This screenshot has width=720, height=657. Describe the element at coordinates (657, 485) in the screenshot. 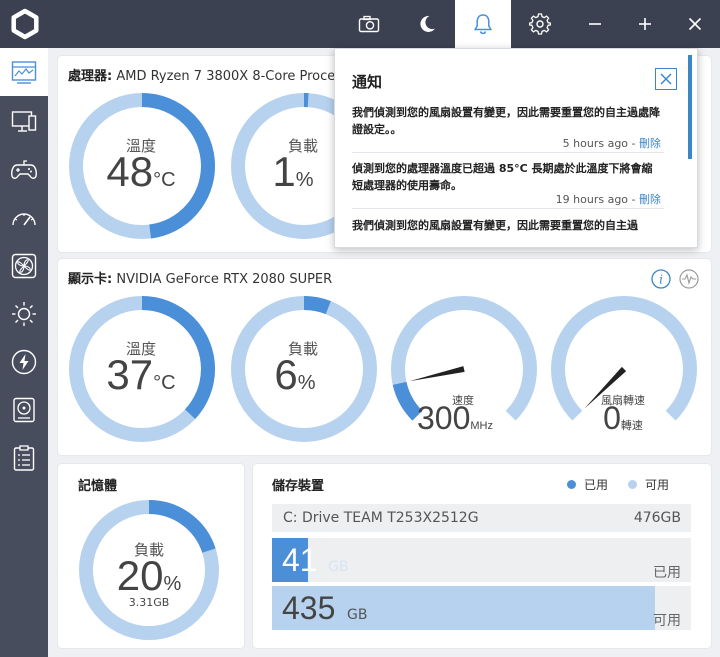

I see `legend-free-label: 可用` at that location.